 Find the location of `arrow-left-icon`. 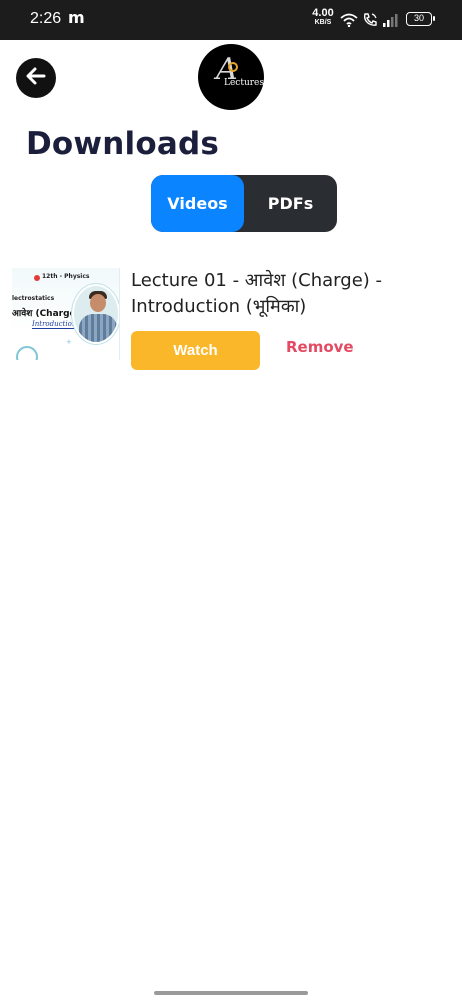

arrow-left-icon is located at coordinates (36, 78).